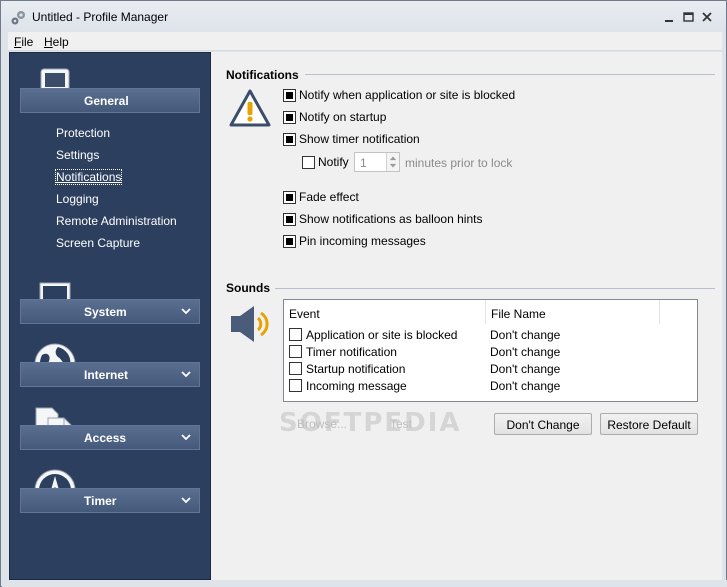  I want to click on section-system-label: System, so click(105, 312).